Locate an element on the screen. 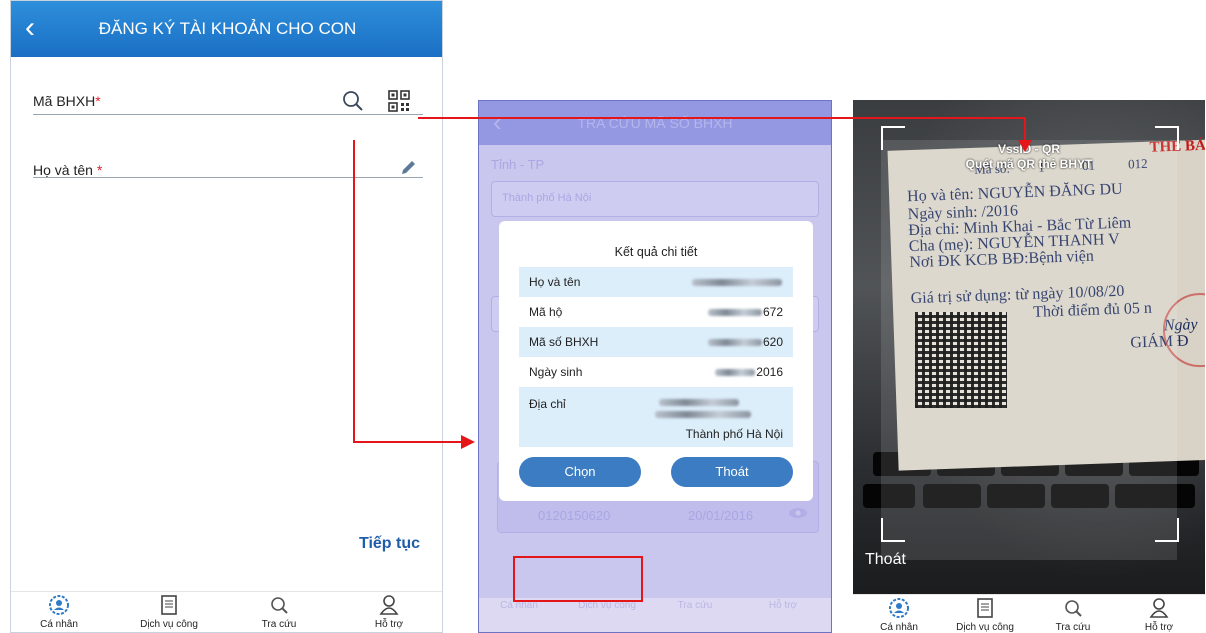  name-input-underline is located at coordinates (228, 177).